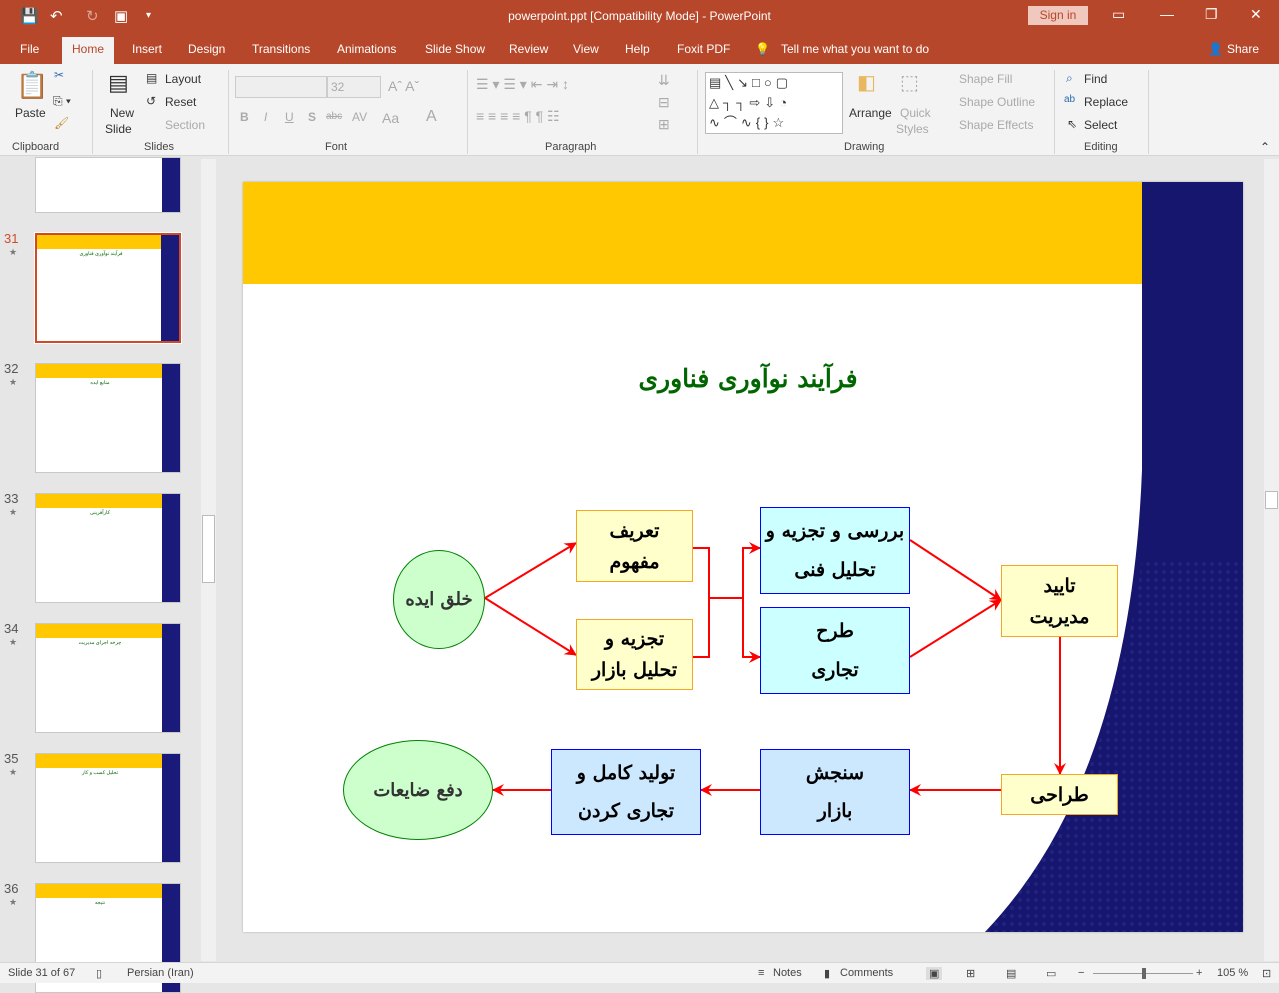 The image size is (1279, 993). Describe the element at coordinates (997, 102) in the screenshot. I see `shape-outline-button: Shape Outline` at that location.